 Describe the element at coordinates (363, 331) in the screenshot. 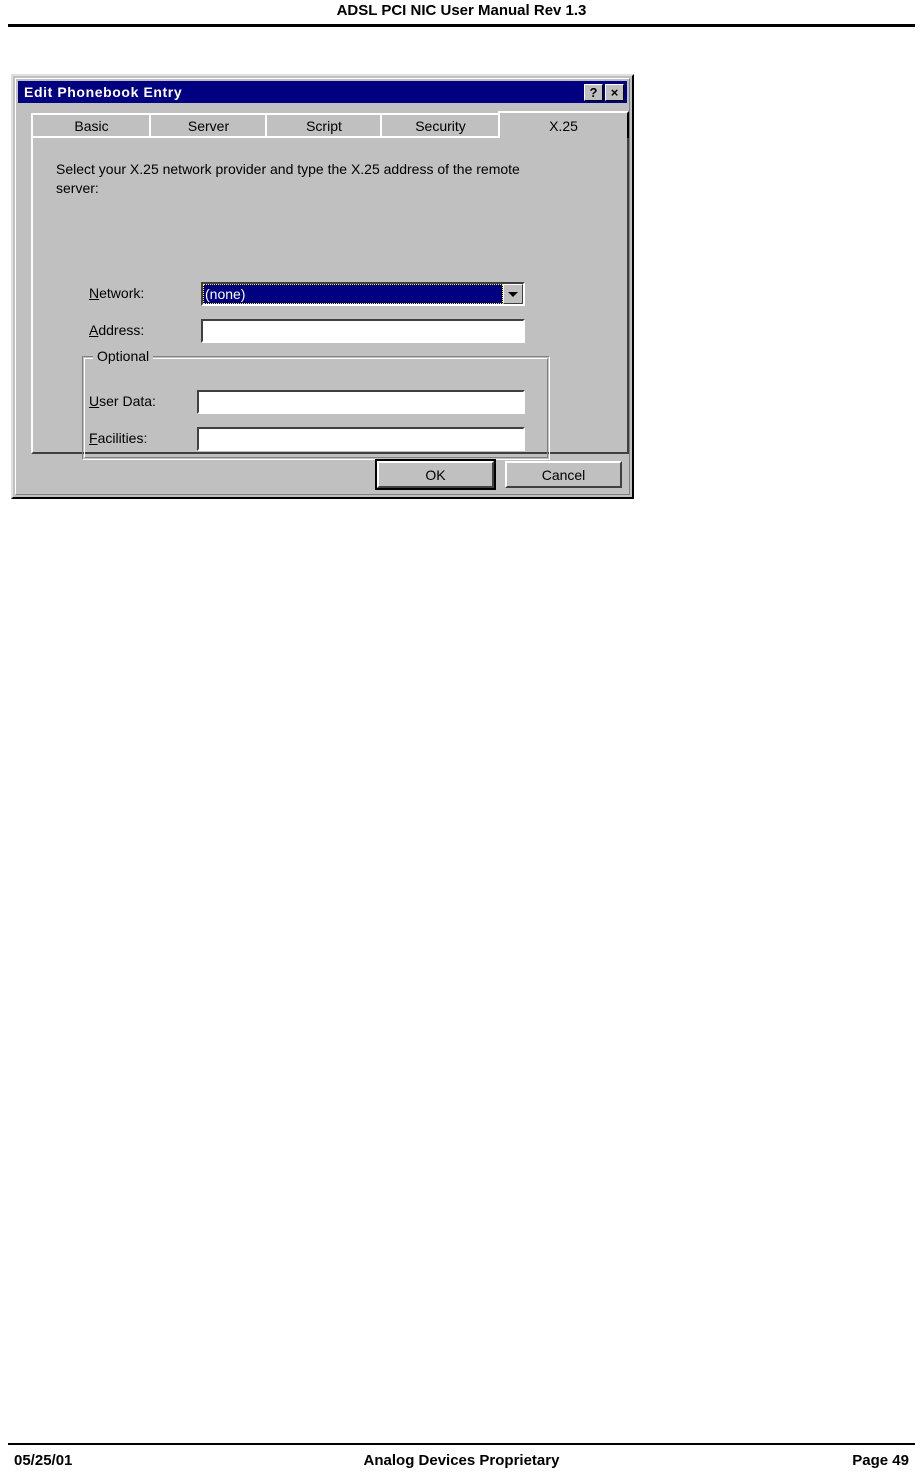

I see `address-input` at that location.